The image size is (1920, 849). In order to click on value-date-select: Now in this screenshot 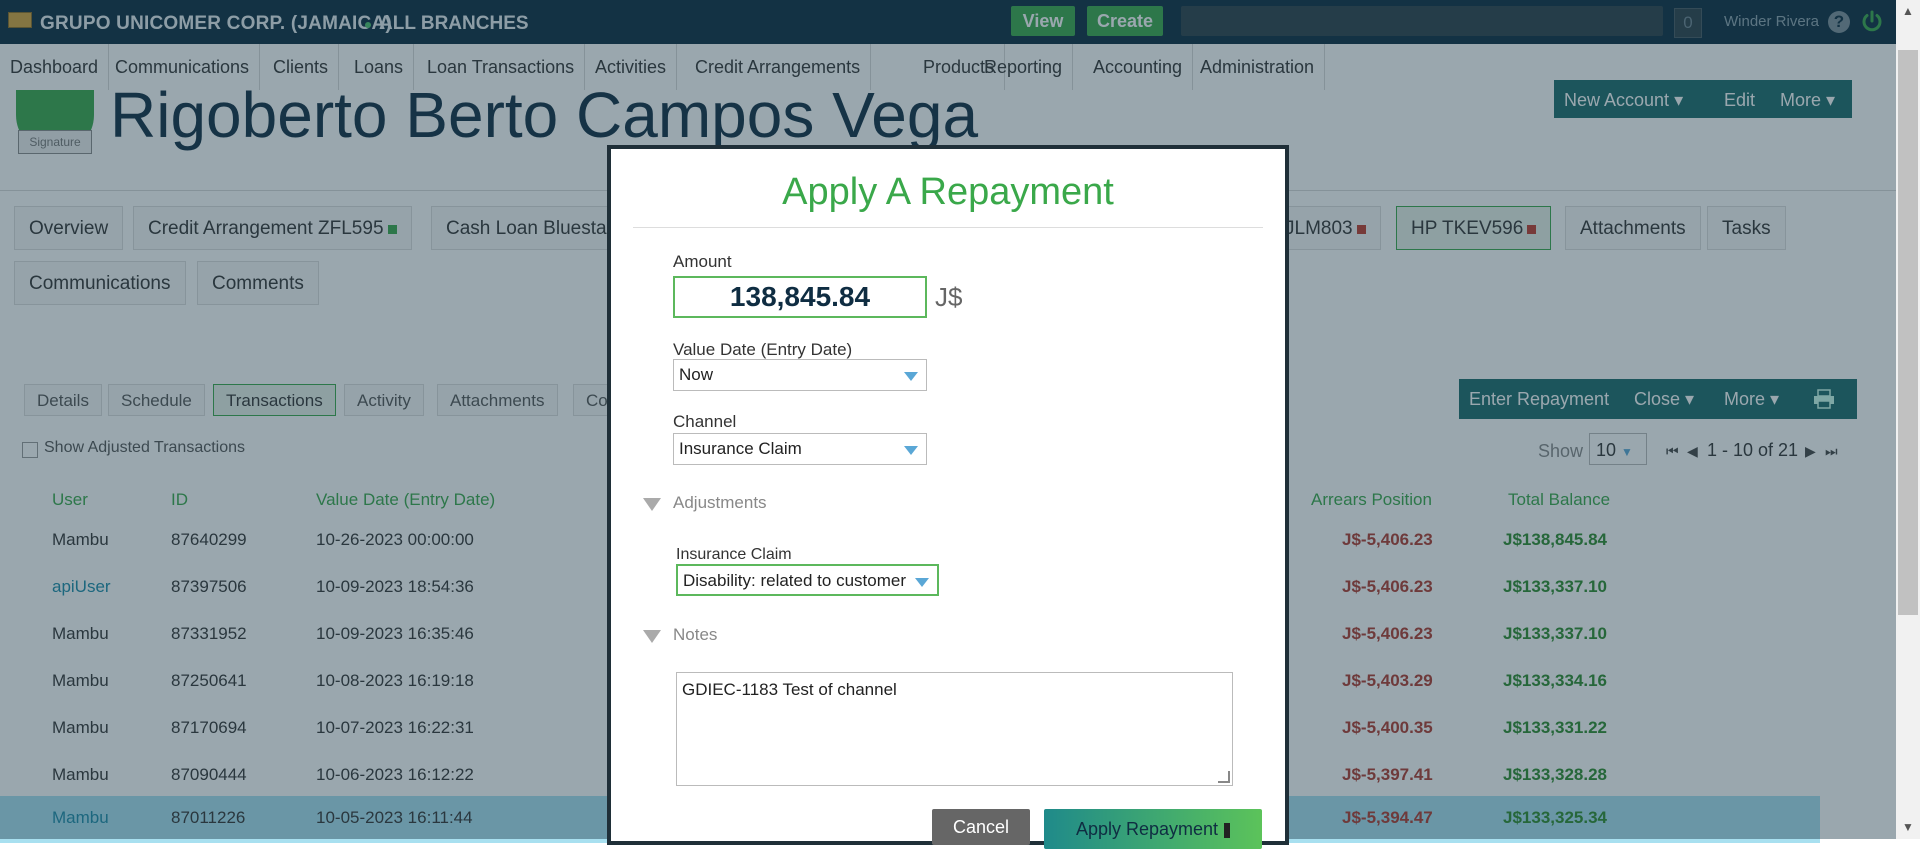, I will do `click(800, 375)`.